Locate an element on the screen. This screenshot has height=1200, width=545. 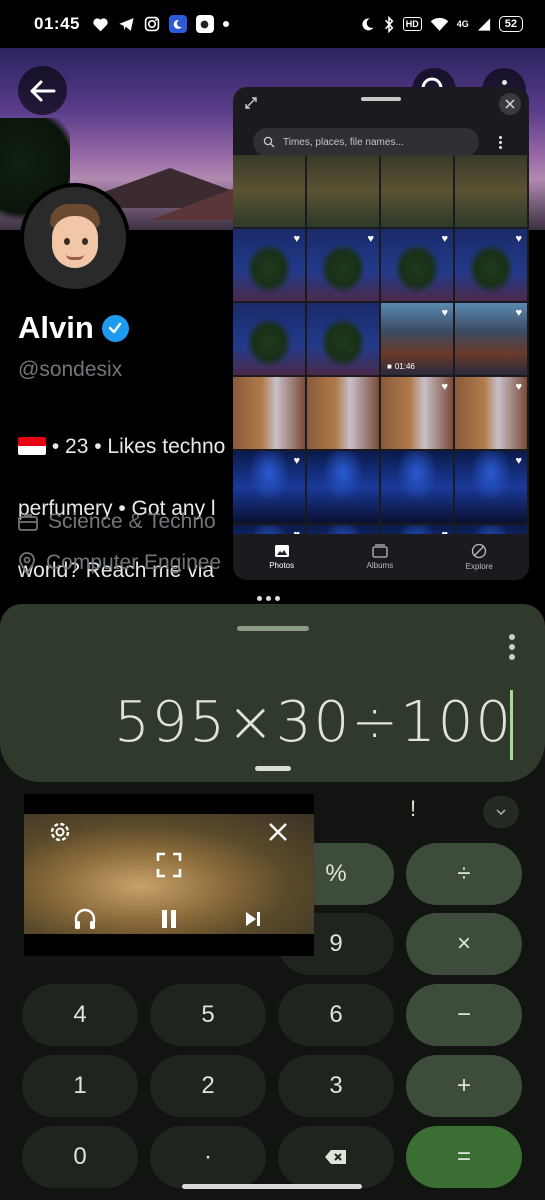
system-icons: HD 4G 52 is located at coordinates (441, 24).